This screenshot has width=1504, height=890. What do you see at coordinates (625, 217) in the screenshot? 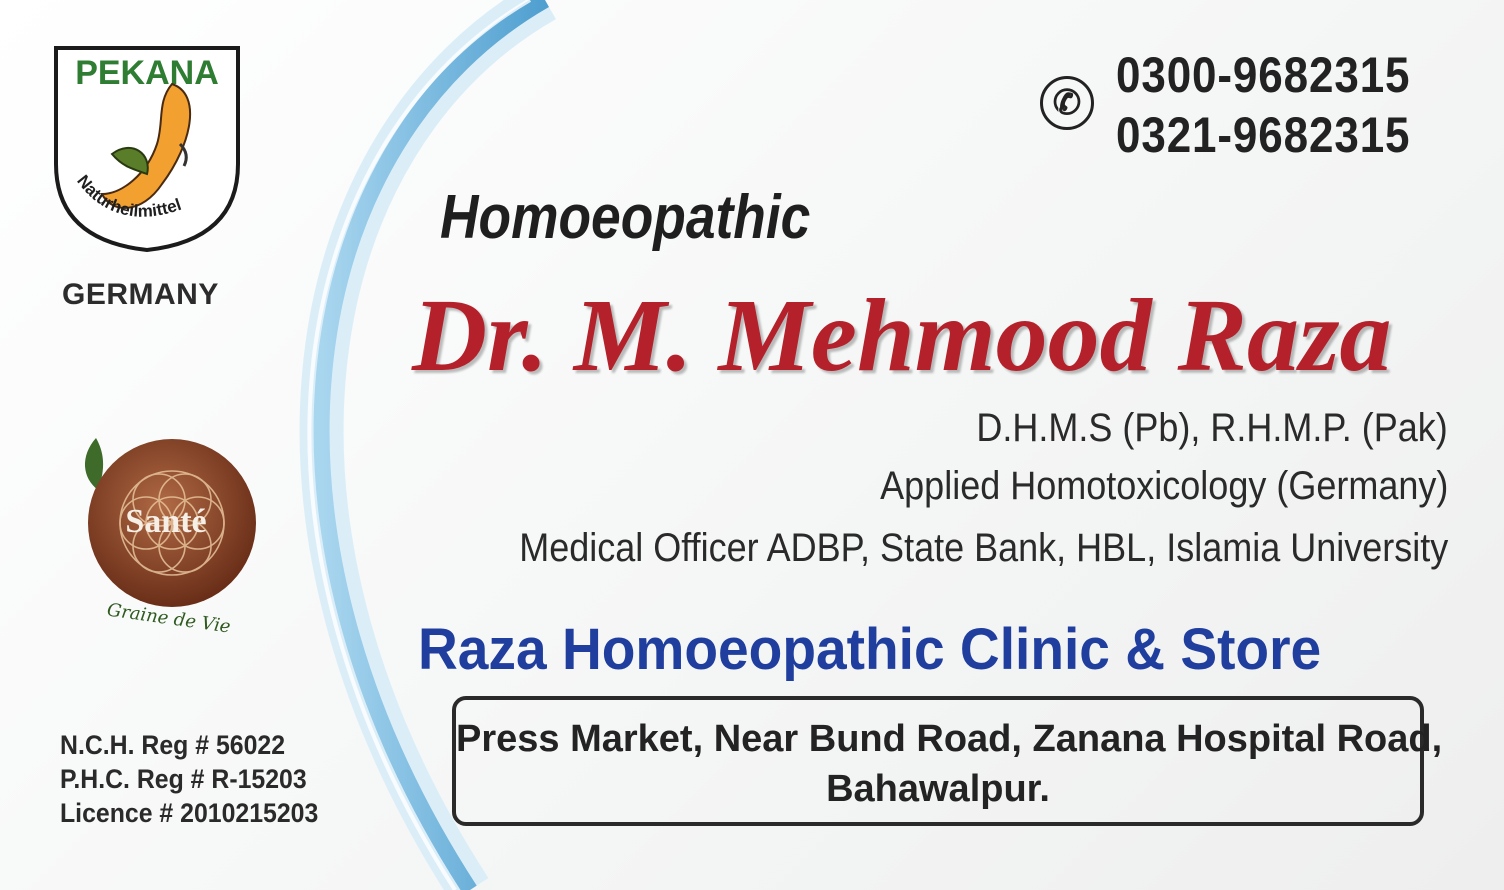
I see `specialty-title: Homoeopathic` at bounding box center [625, 217].